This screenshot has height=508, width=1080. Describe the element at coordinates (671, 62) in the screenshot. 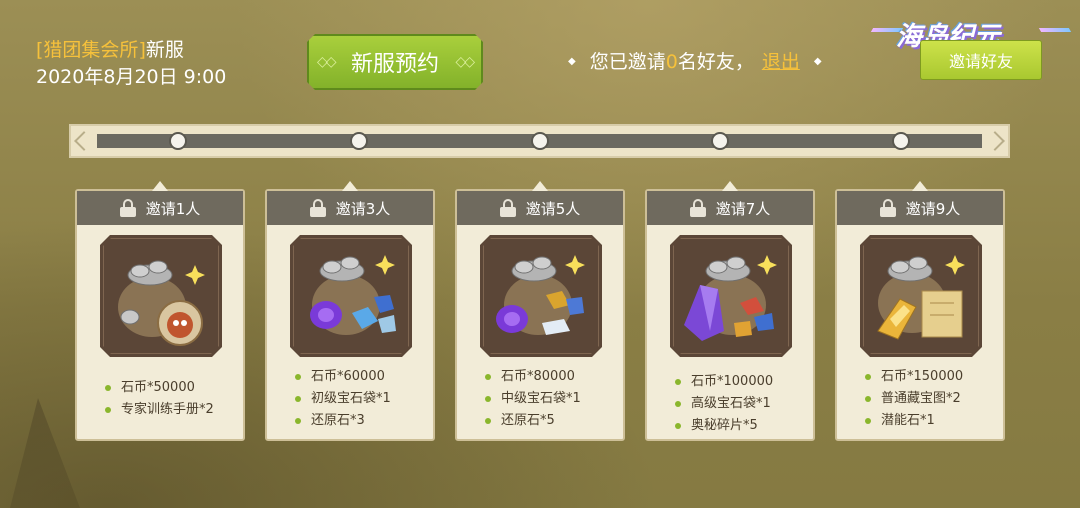

I see `invite-count: 0` at that location.